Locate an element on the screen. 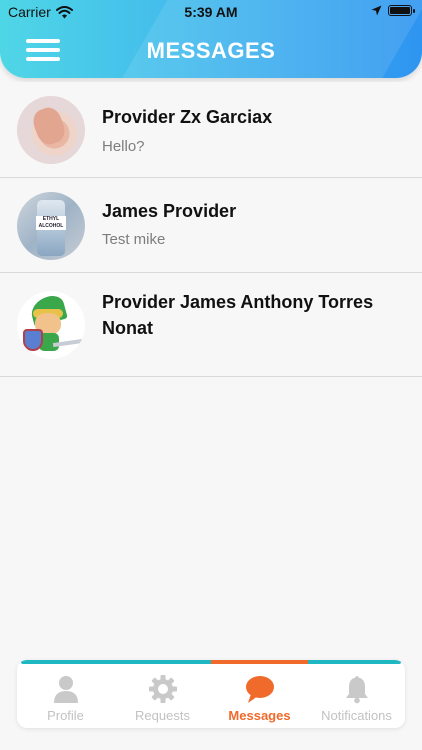  conversation-row: ETHYL ALCOHOL James Provider Test mike is located at coordinates (211, 225).